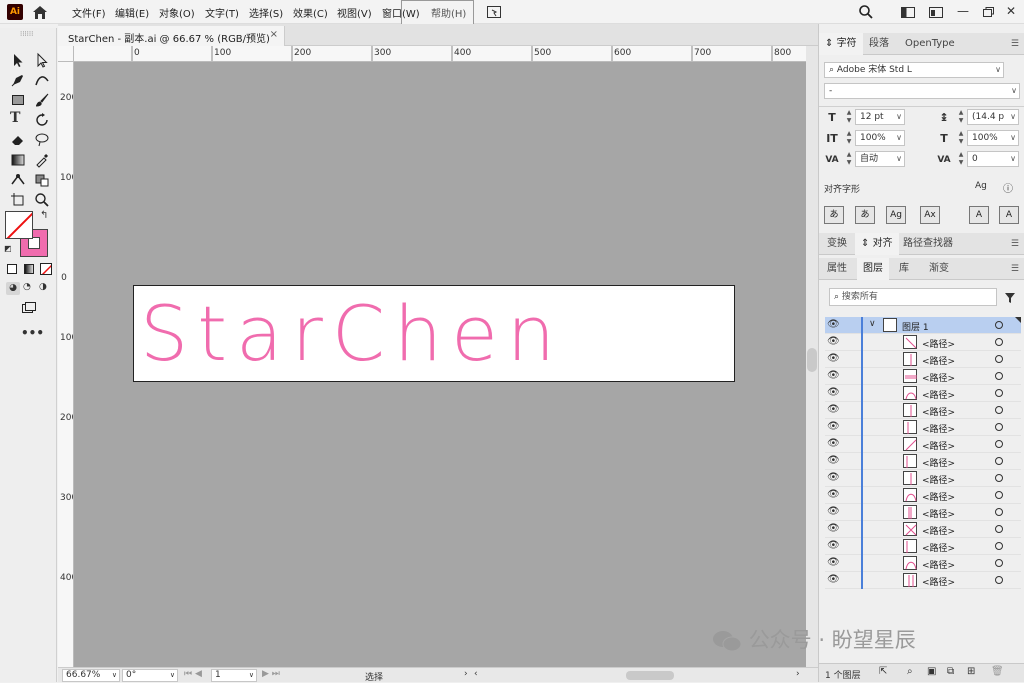 This screenshot has width=1024, height=683. I want to click on horizontal-ruler: 0 100 200 300 400 500 600 700 800, so click(440, 54).